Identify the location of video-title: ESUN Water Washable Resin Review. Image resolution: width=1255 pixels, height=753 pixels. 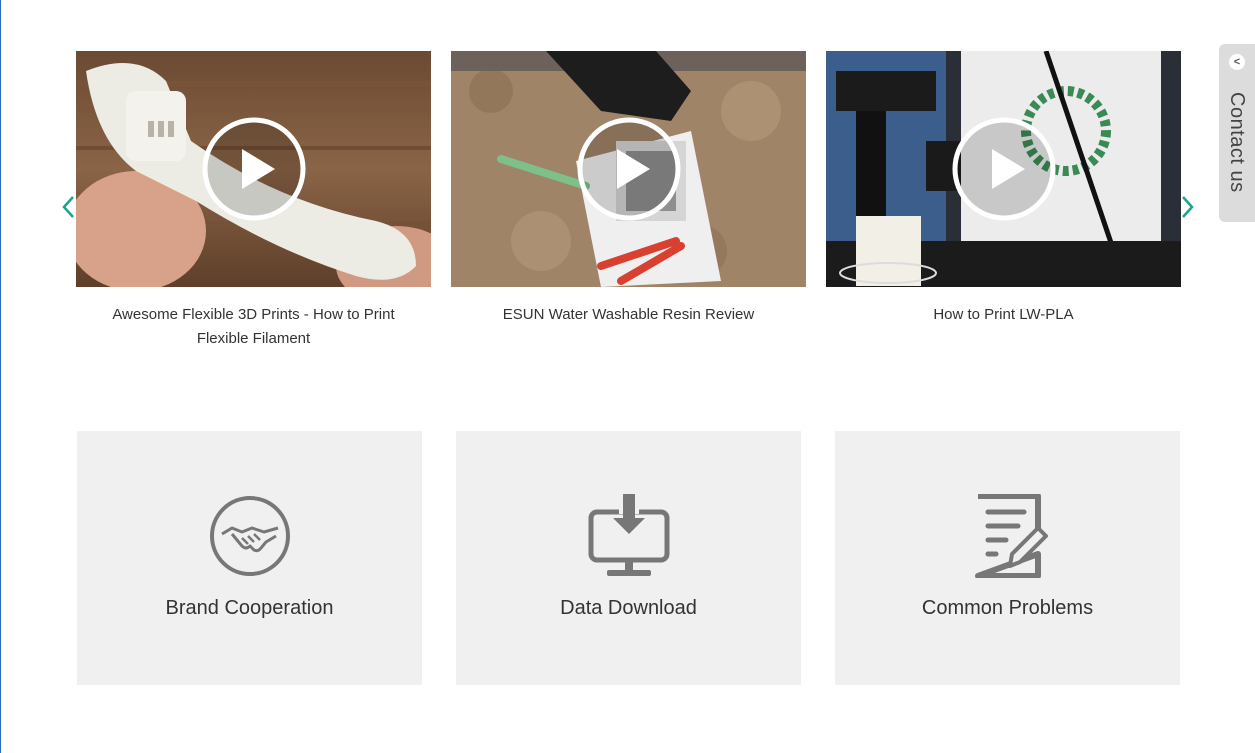
(628, 315).